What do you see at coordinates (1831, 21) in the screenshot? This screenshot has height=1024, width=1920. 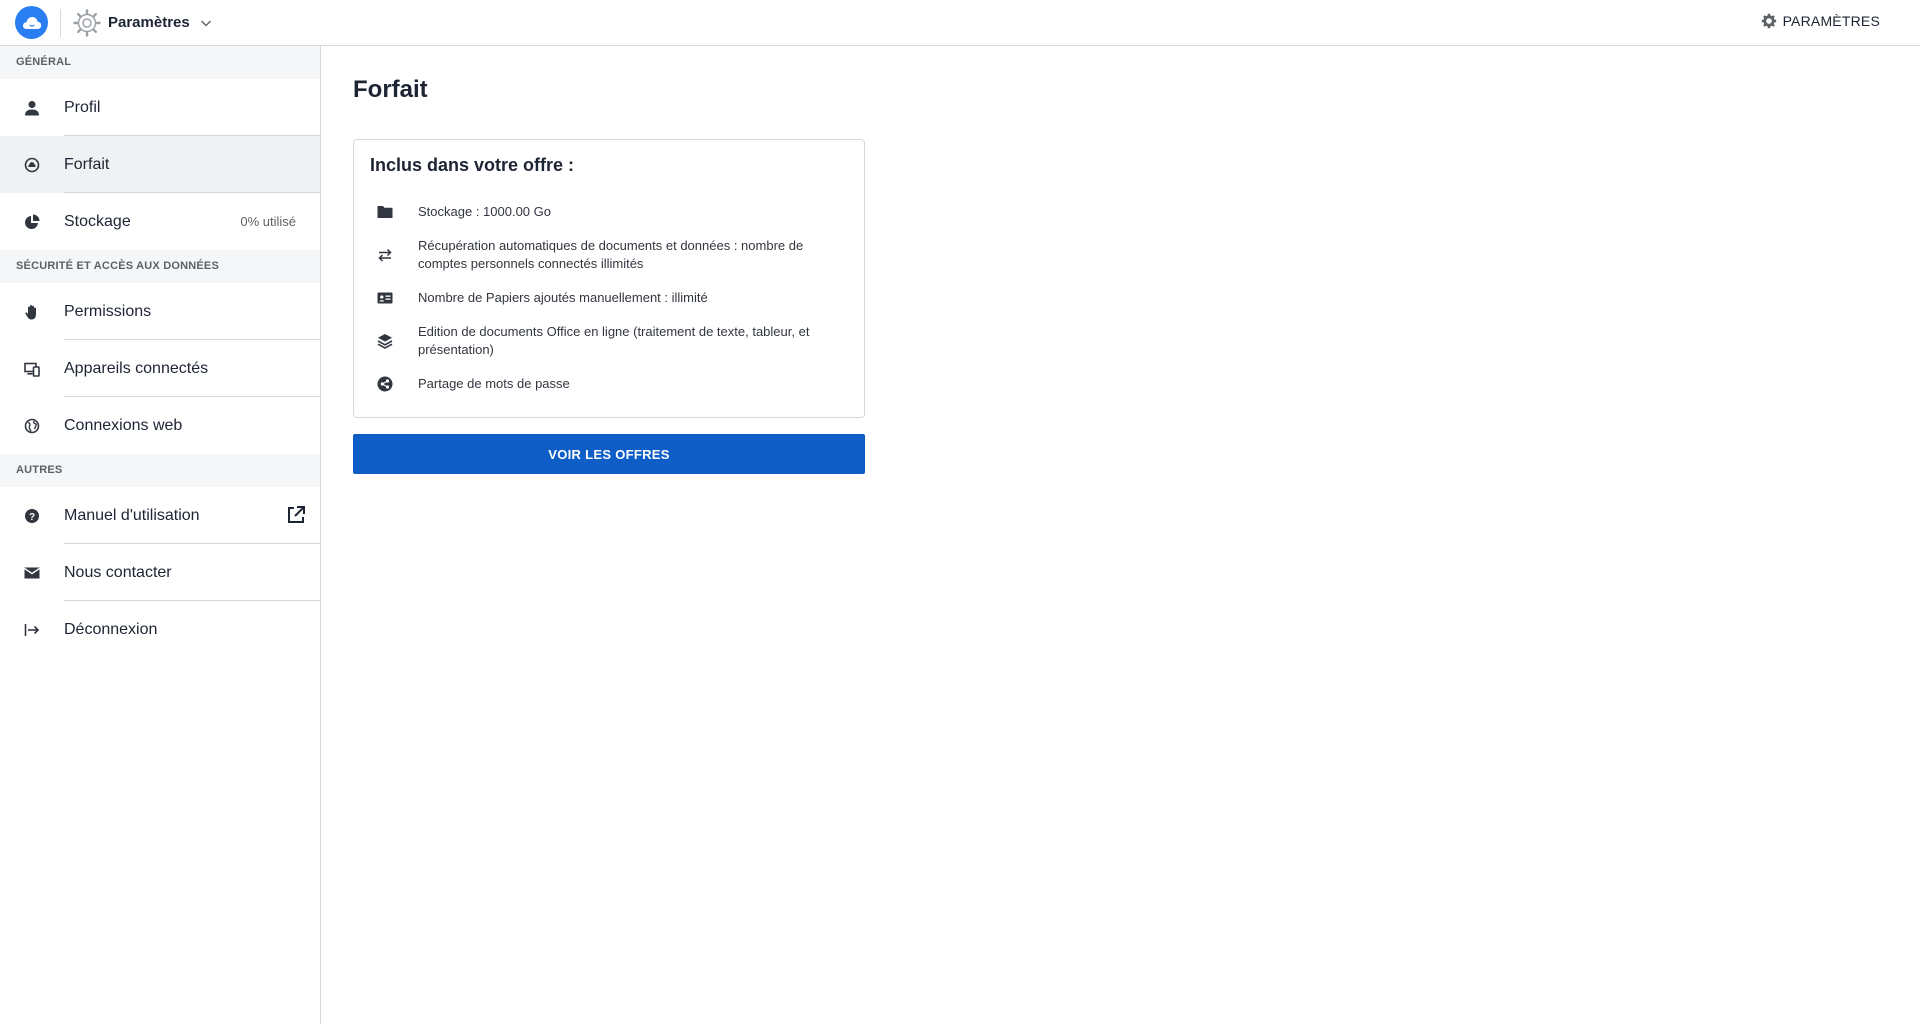 I see `settings-link-label: PARAMÈTRES` at bounding box center [1831, 21].